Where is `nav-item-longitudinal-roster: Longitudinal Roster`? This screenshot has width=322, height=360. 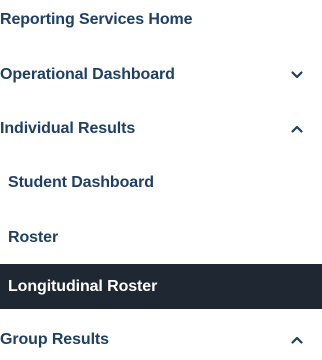
nav-item-longitudinal-roster: Longitudinal Roster is located at coordinates (161, 286).